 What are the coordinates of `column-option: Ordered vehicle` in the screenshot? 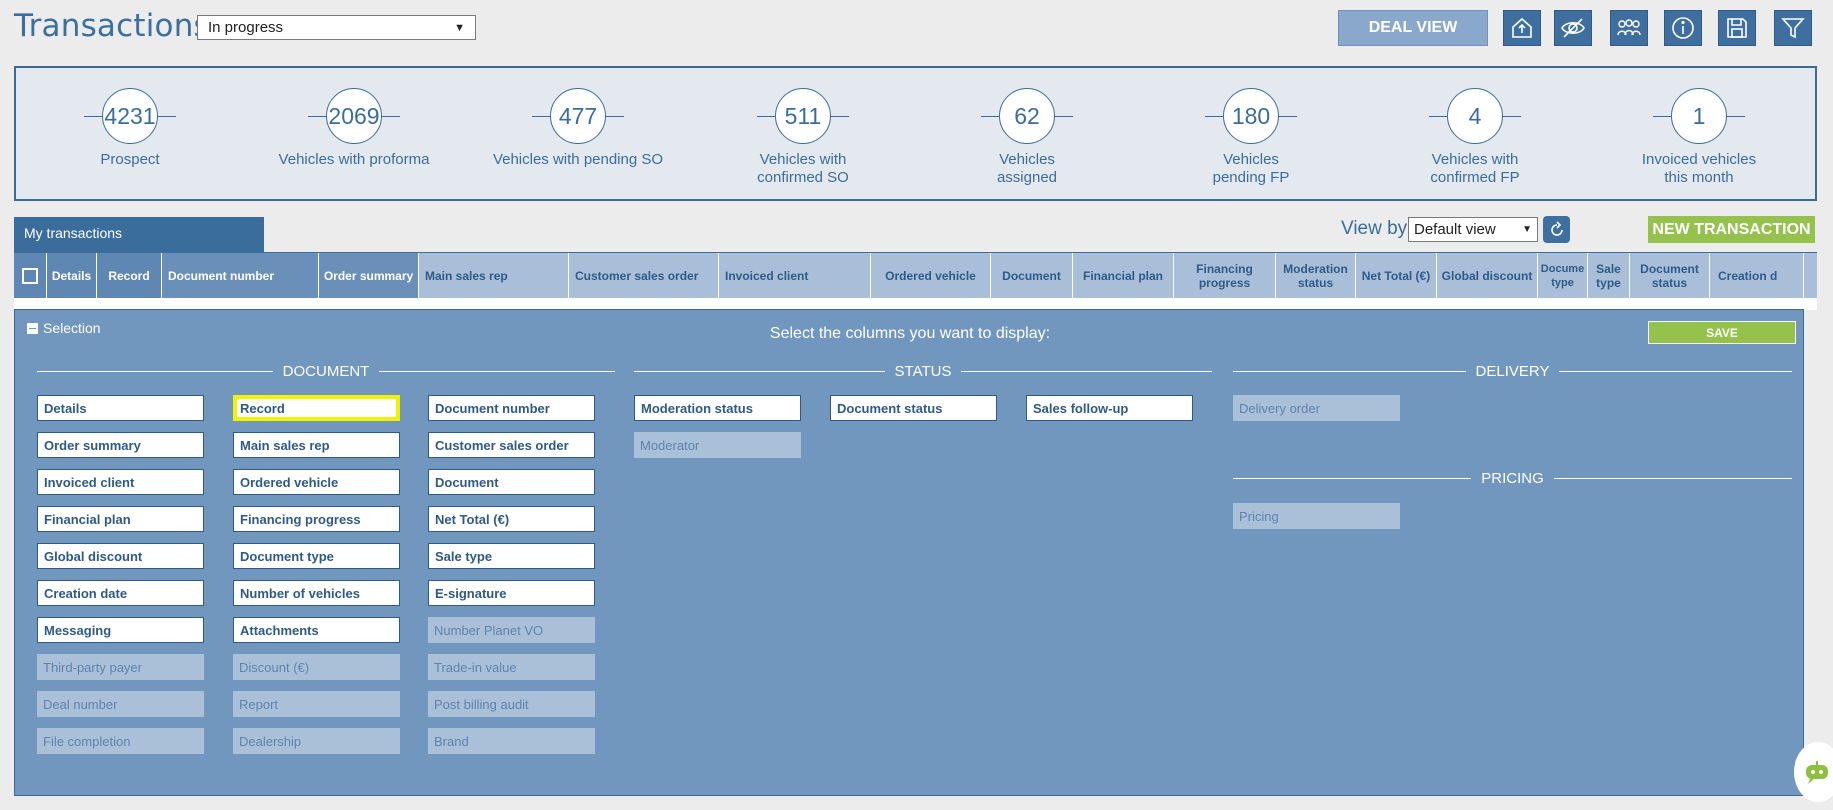 It's located at (316, 482).